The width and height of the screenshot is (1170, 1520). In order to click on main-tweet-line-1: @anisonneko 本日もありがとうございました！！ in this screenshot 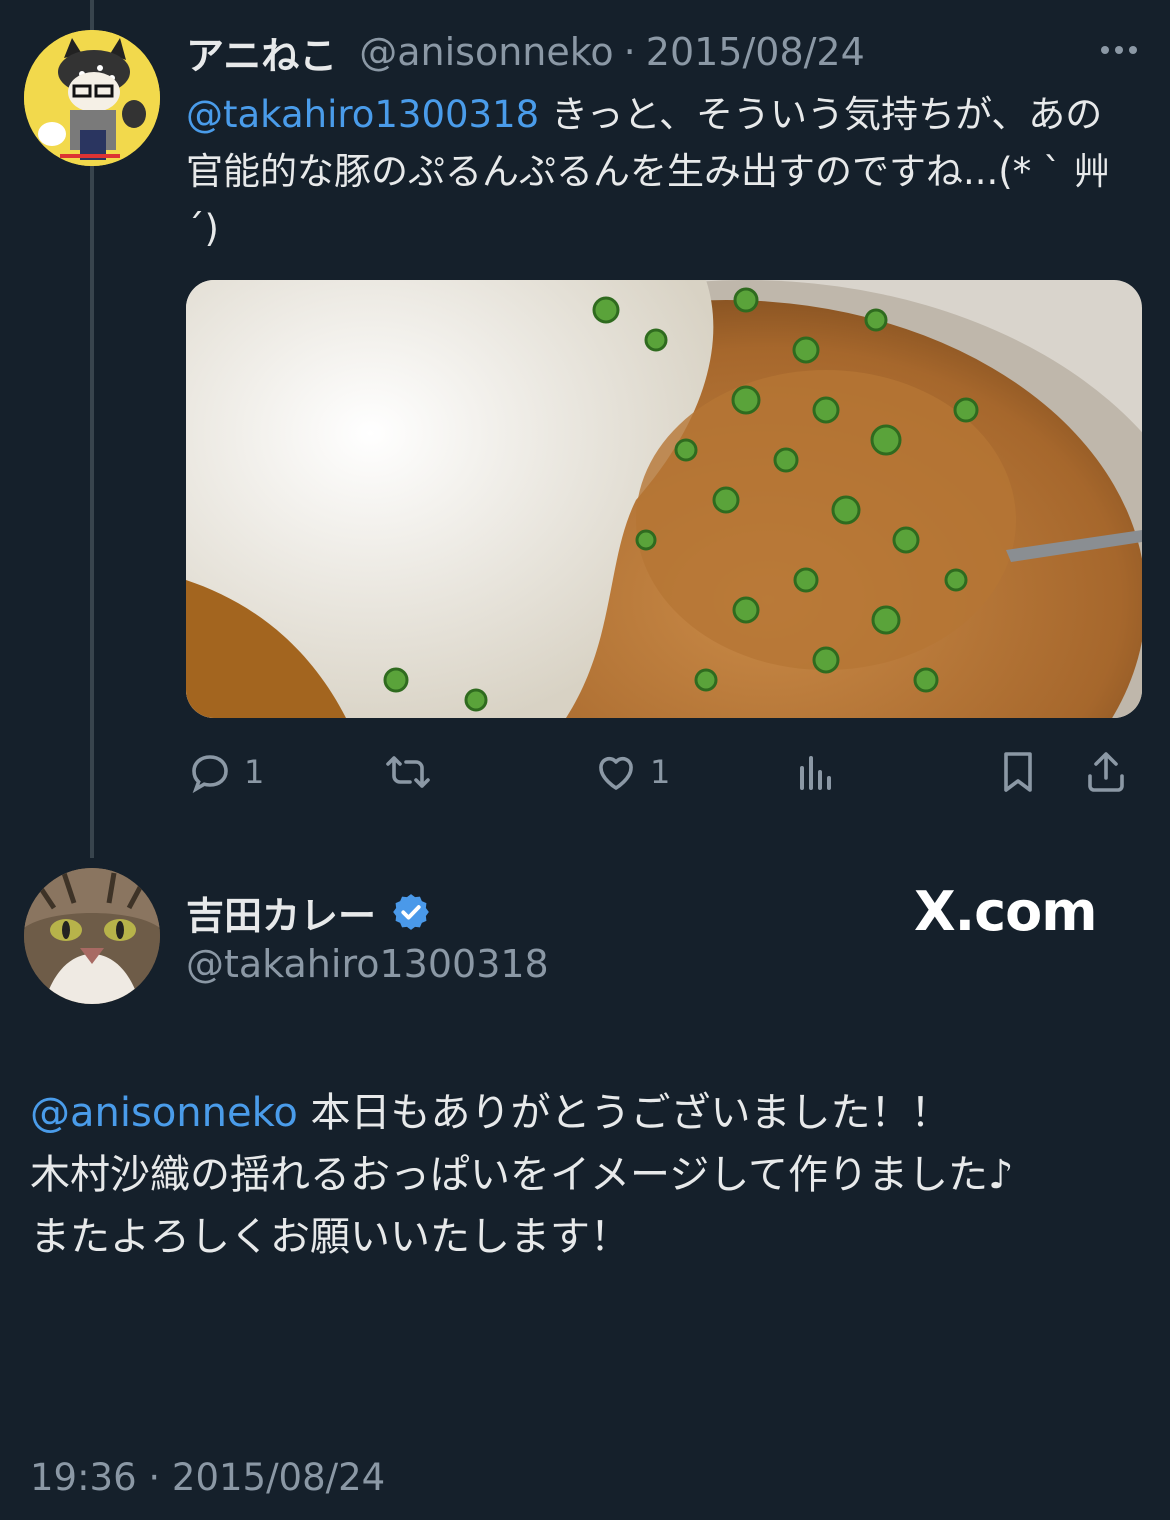, I will do `click(590, 1113)`.